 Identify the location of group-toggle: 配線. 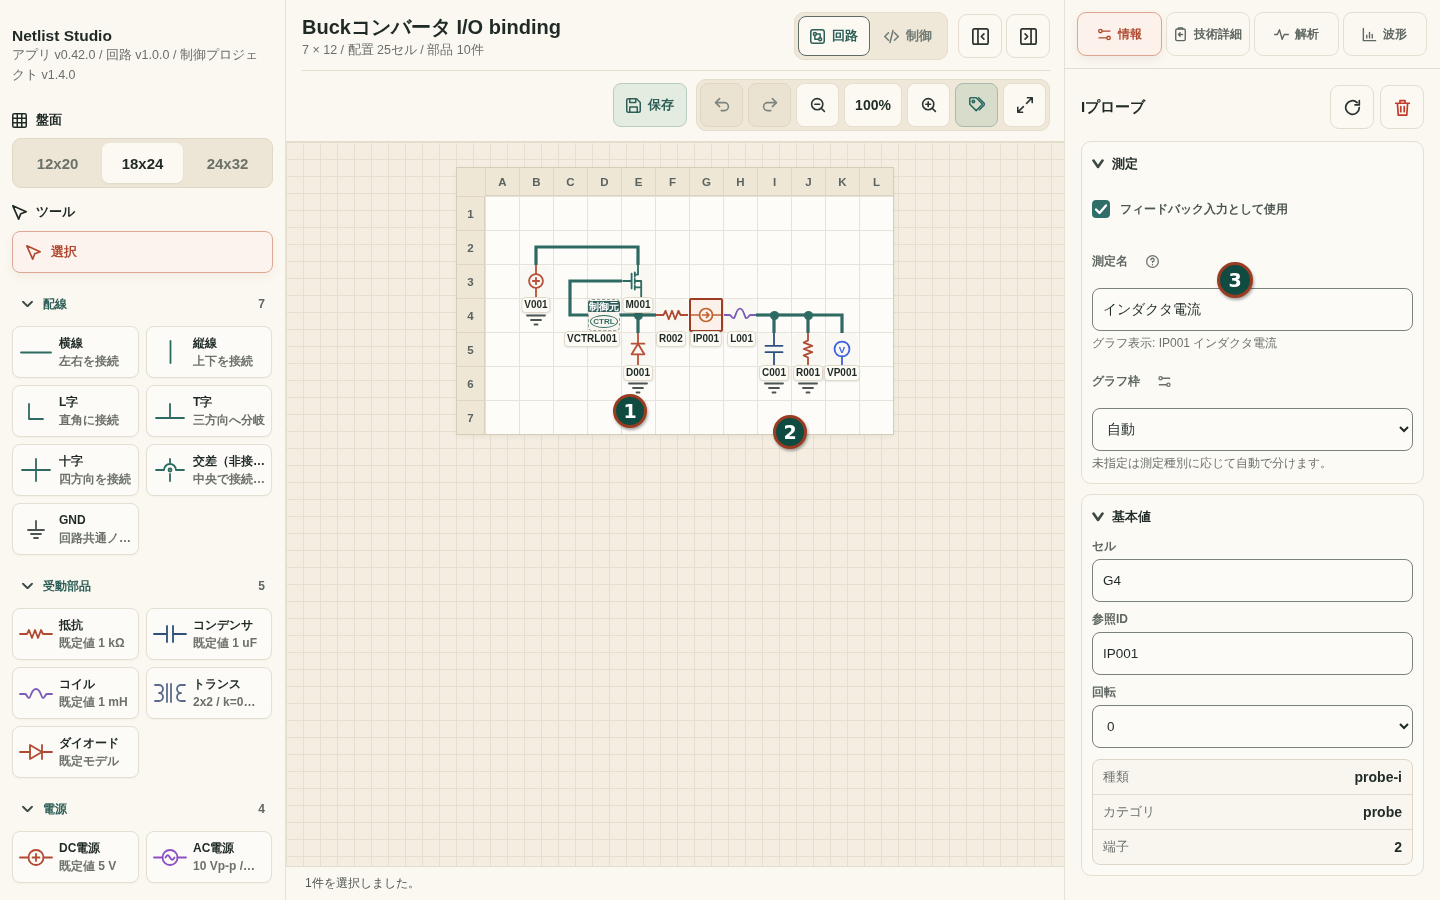
(39, 304).